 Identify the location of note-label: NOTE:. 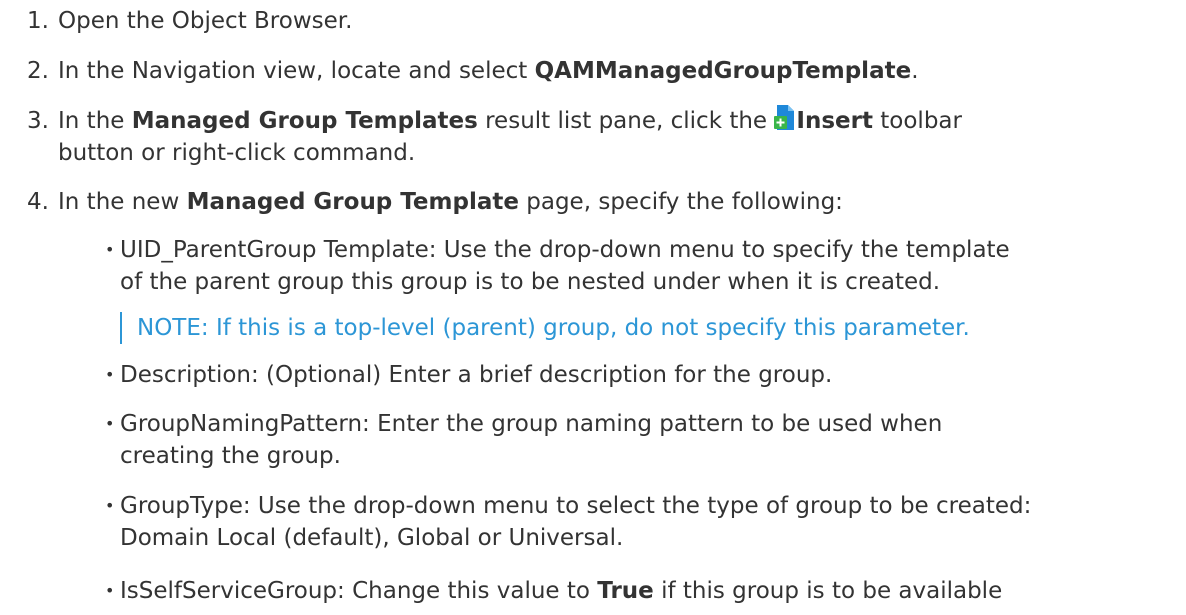
(173, 328).